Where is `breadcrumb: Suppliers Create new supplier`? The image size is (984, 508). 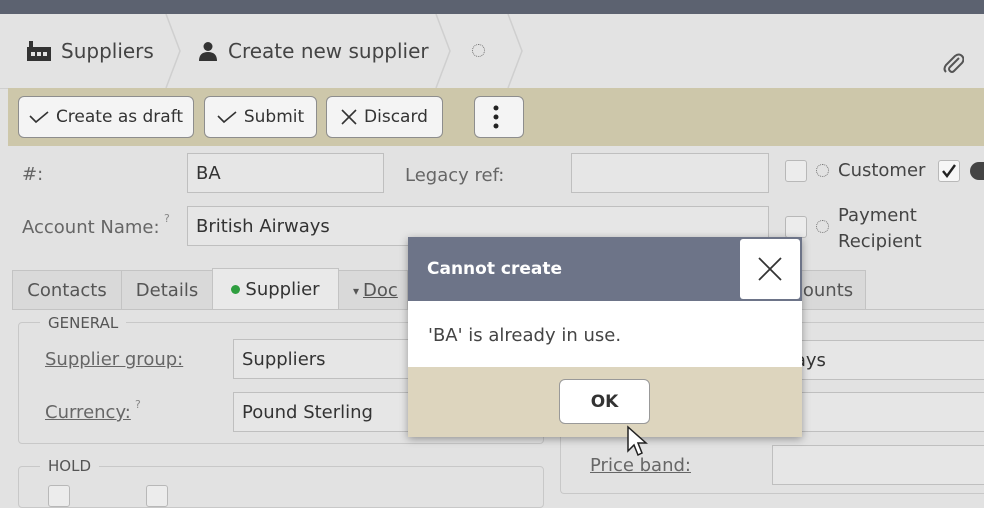
breadcrumb: Suppliers Create new supplier is located at coordinates (492, 51).